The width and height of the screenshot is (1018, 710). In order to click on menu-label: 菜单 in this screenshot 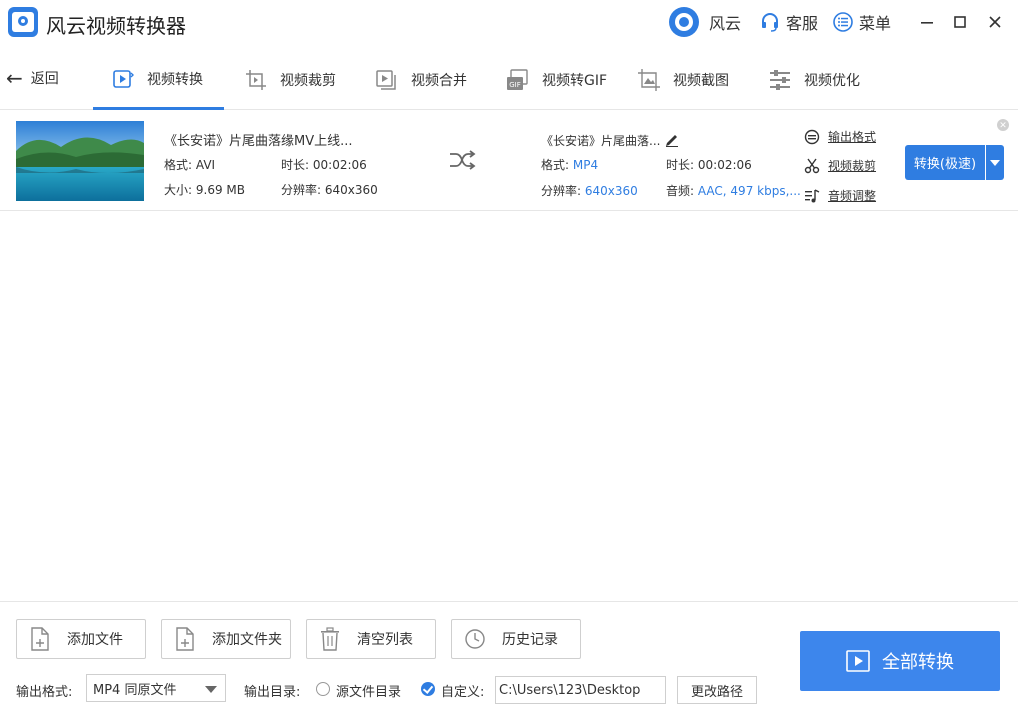, I will do `click(875, 23)`.